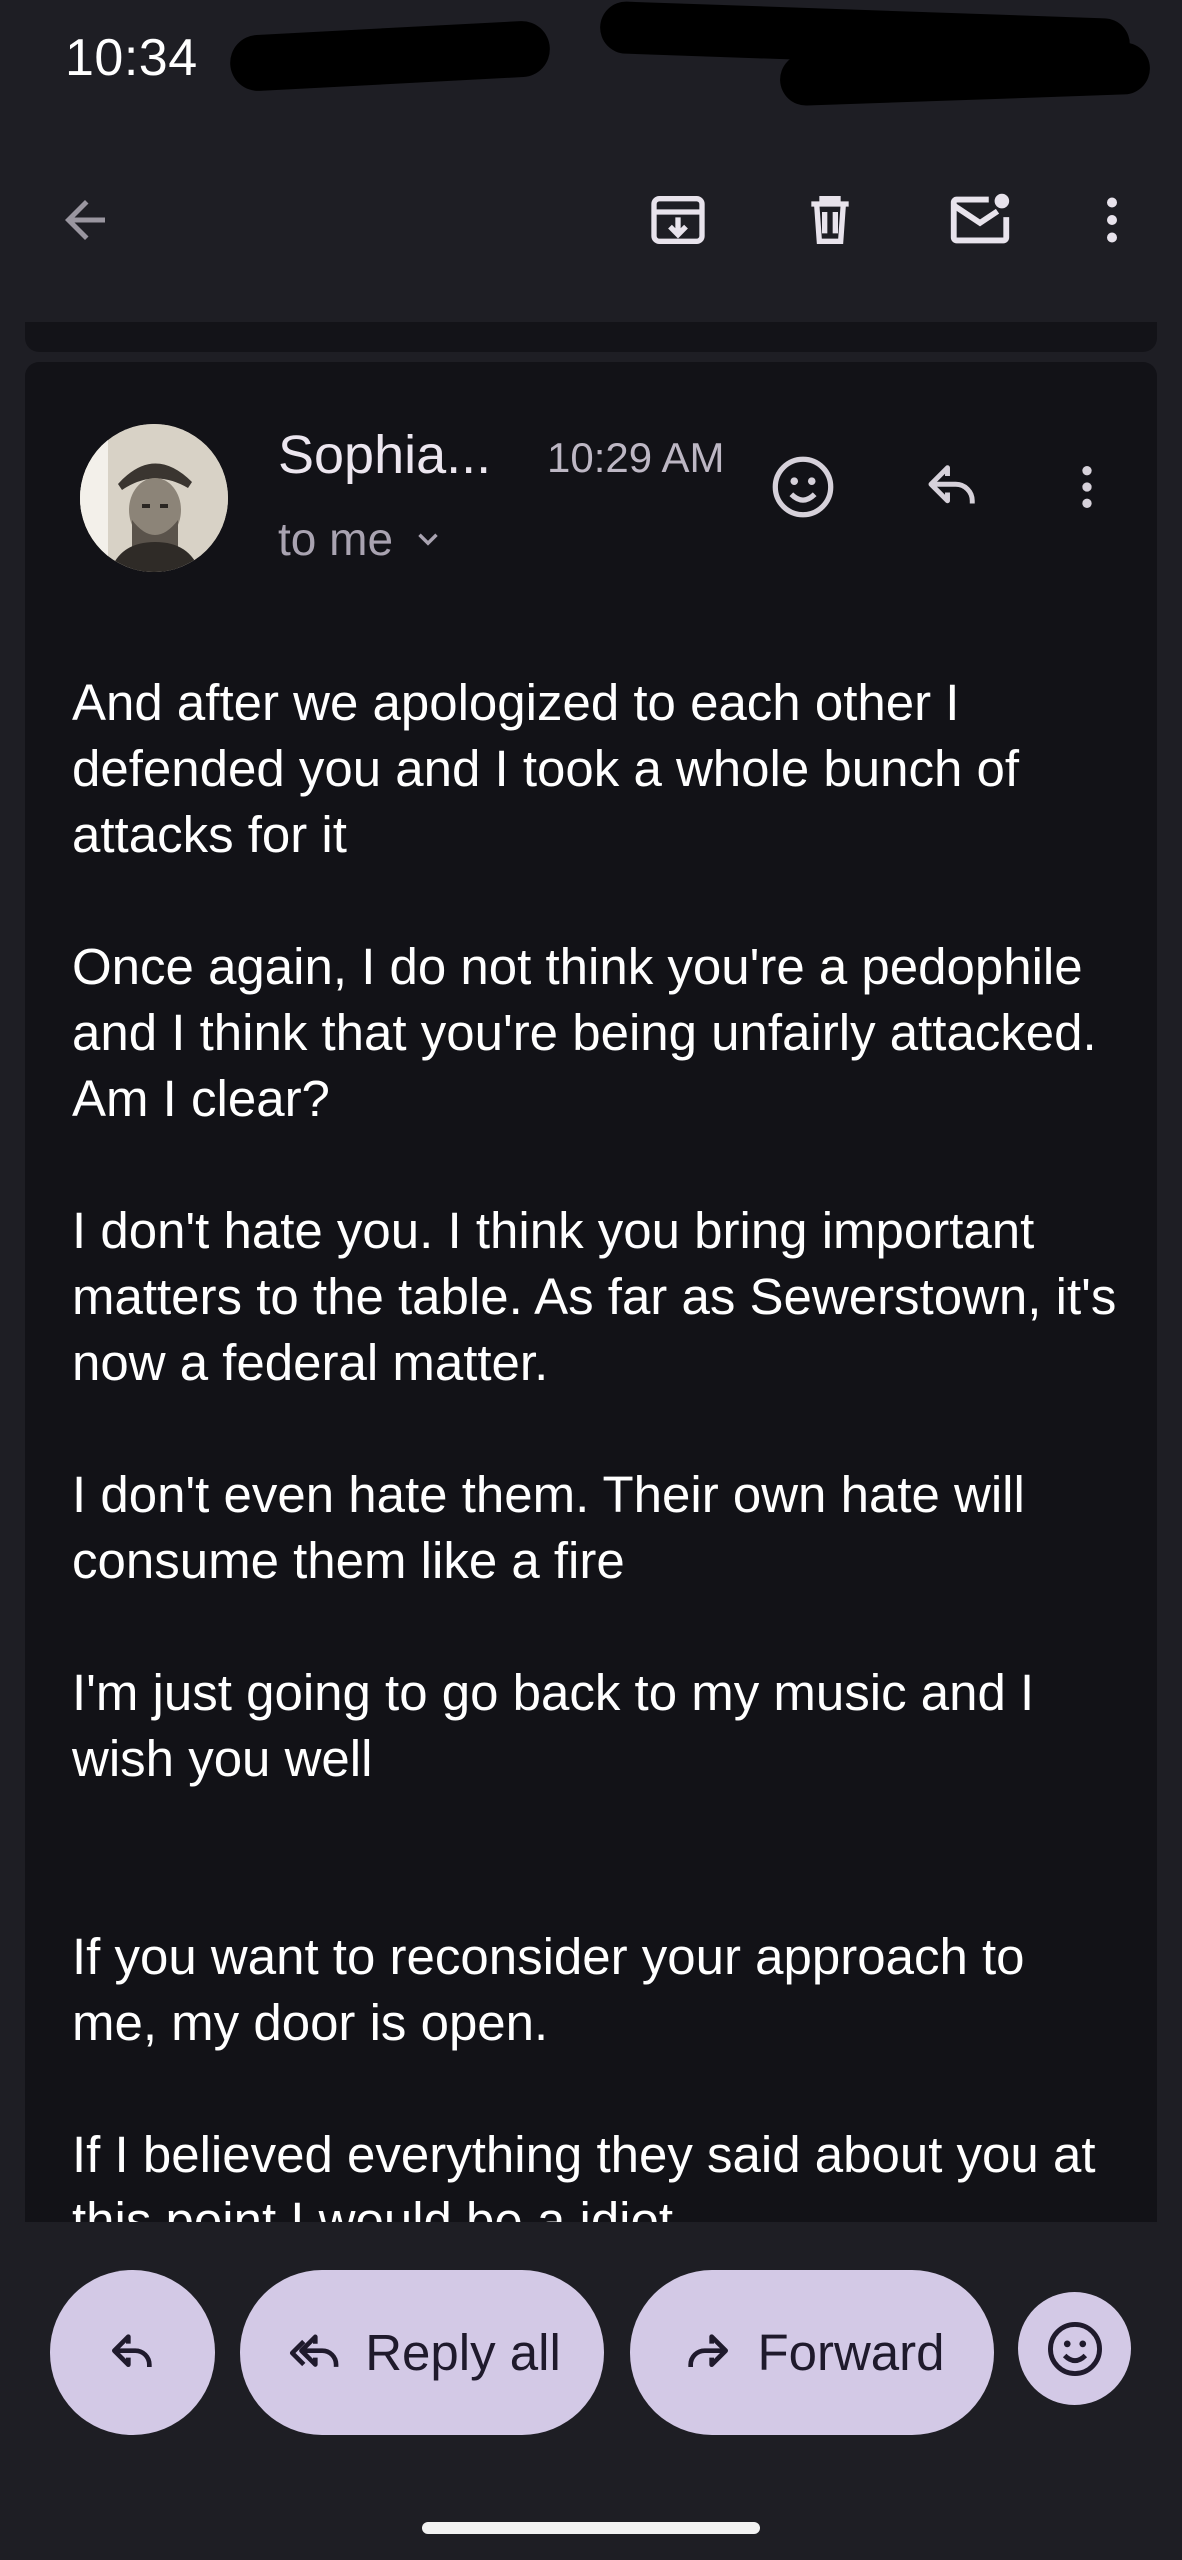  I want to click on chevron-down-icon, so click(428, 539).